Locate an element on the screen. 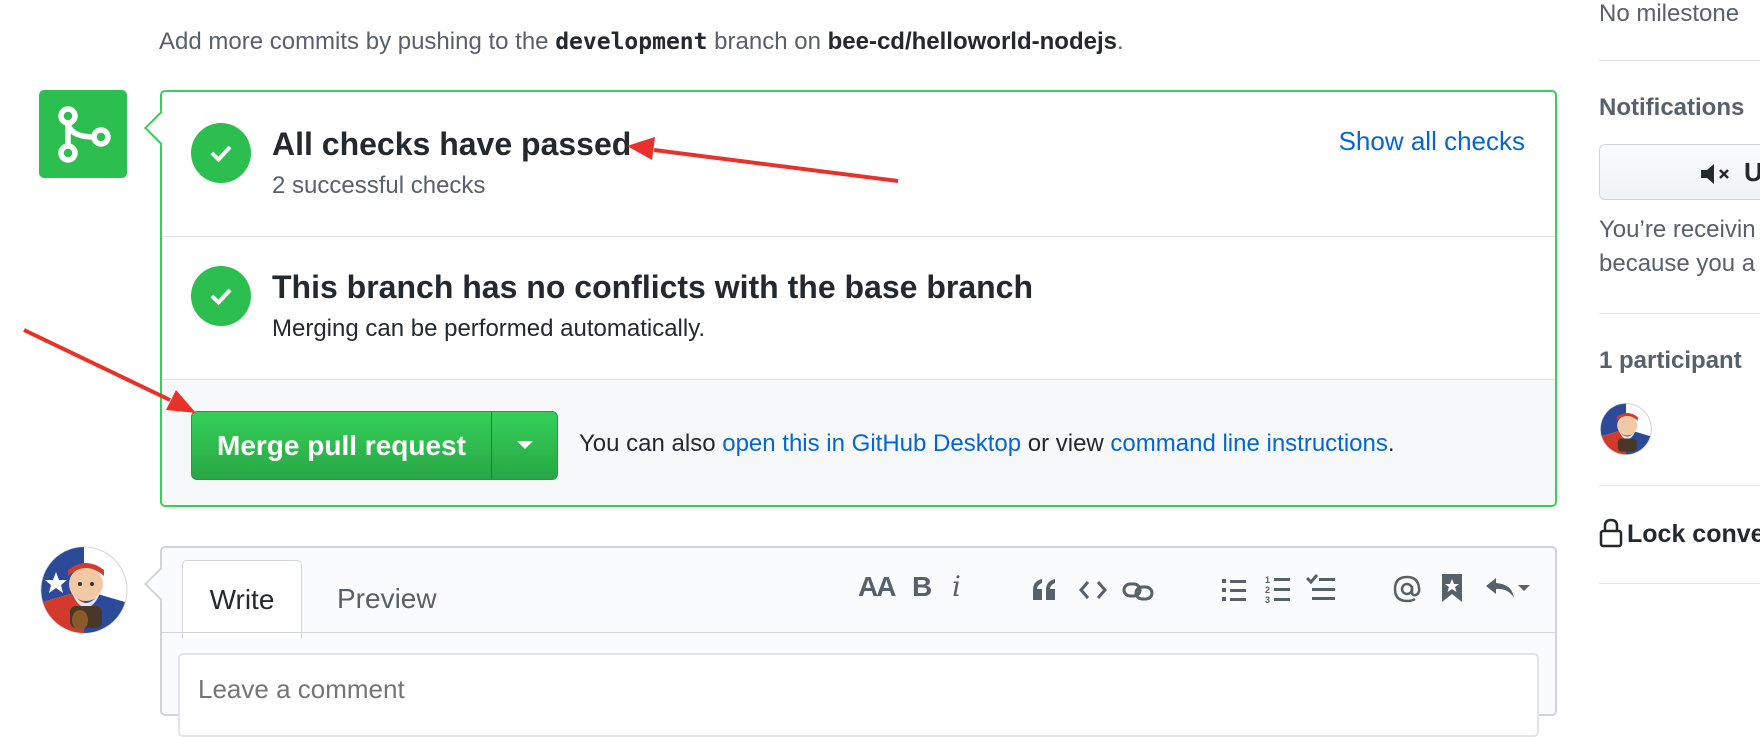 Image resolution: width=1760 pixels, height=737 pixels. participant-avatar is located at coordinates (1626, 429).